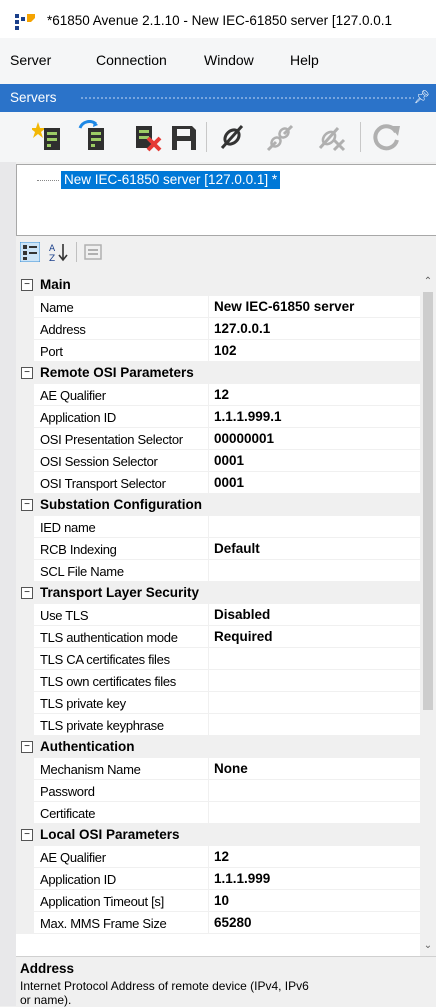 Image resolution: width=436 pixels, height=1007 pixels. Describe the element at coordinates (218, 505) in the screenshot. I see `category-substation-configuration: − Substation Configuration` at that location.